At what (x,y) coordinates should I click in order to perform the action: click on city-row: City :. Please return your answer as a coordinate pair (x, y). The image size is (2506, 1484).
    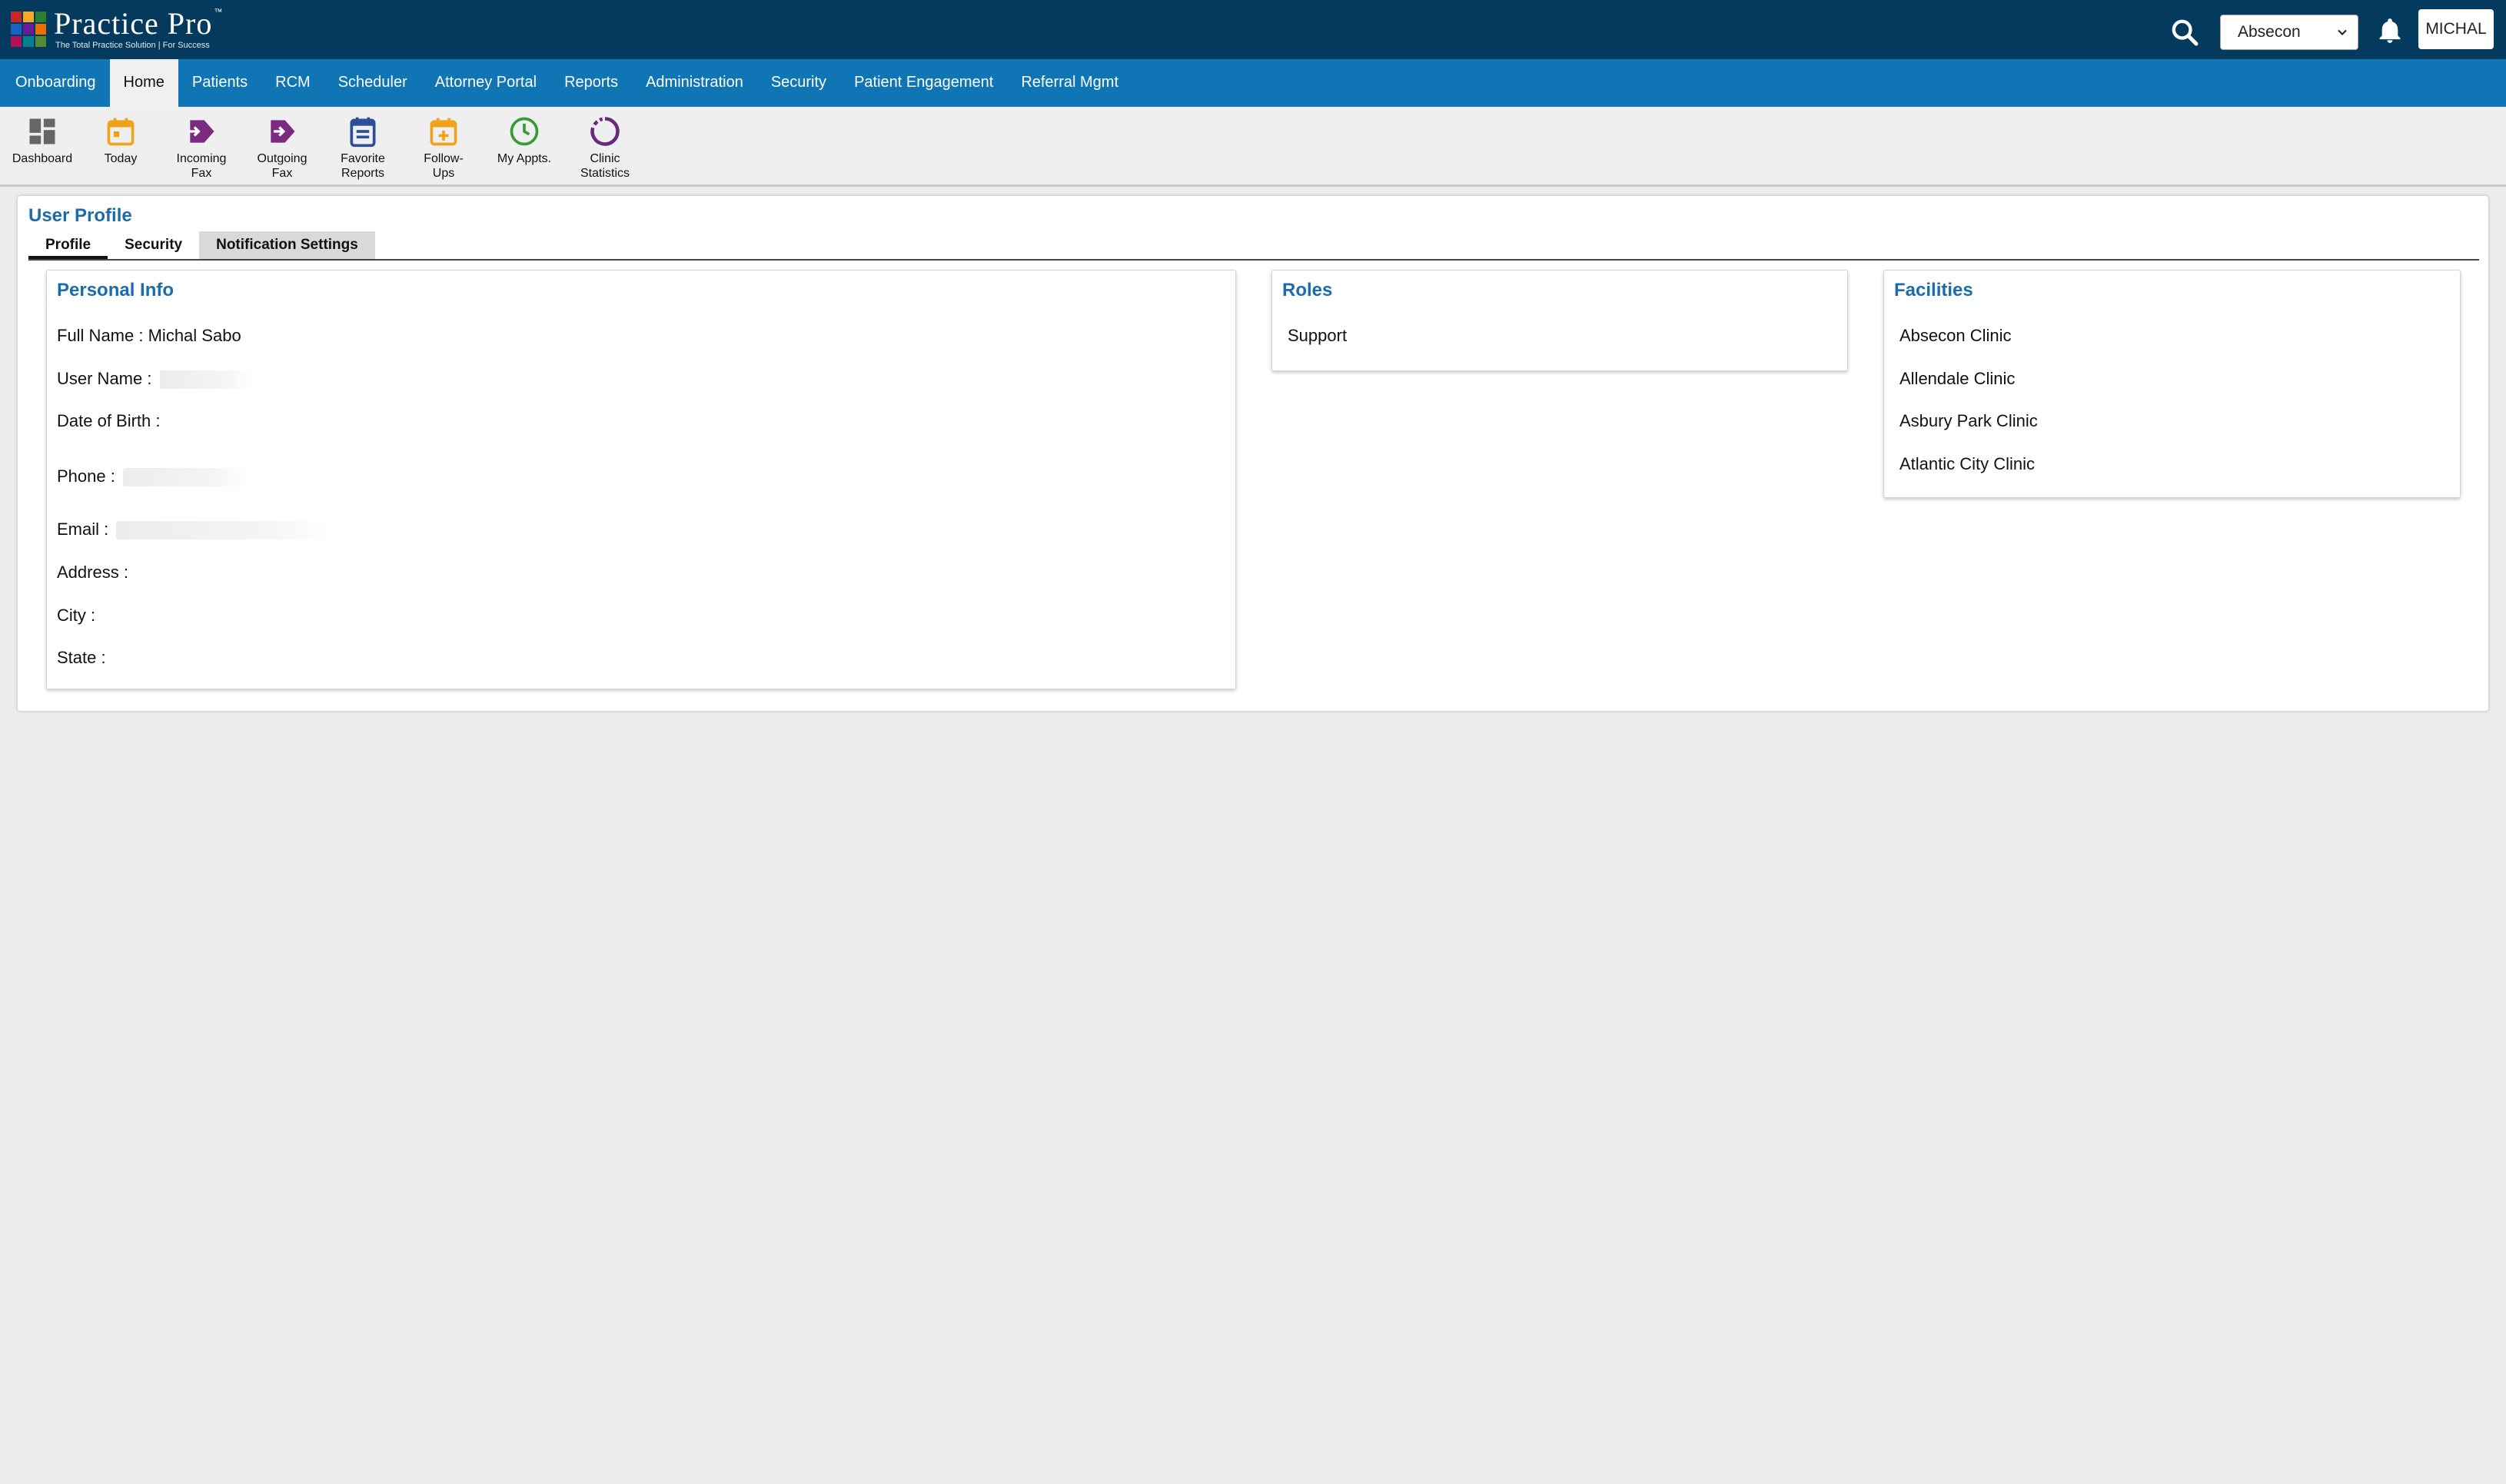
    Looking at the image, I should click on (76, 616).